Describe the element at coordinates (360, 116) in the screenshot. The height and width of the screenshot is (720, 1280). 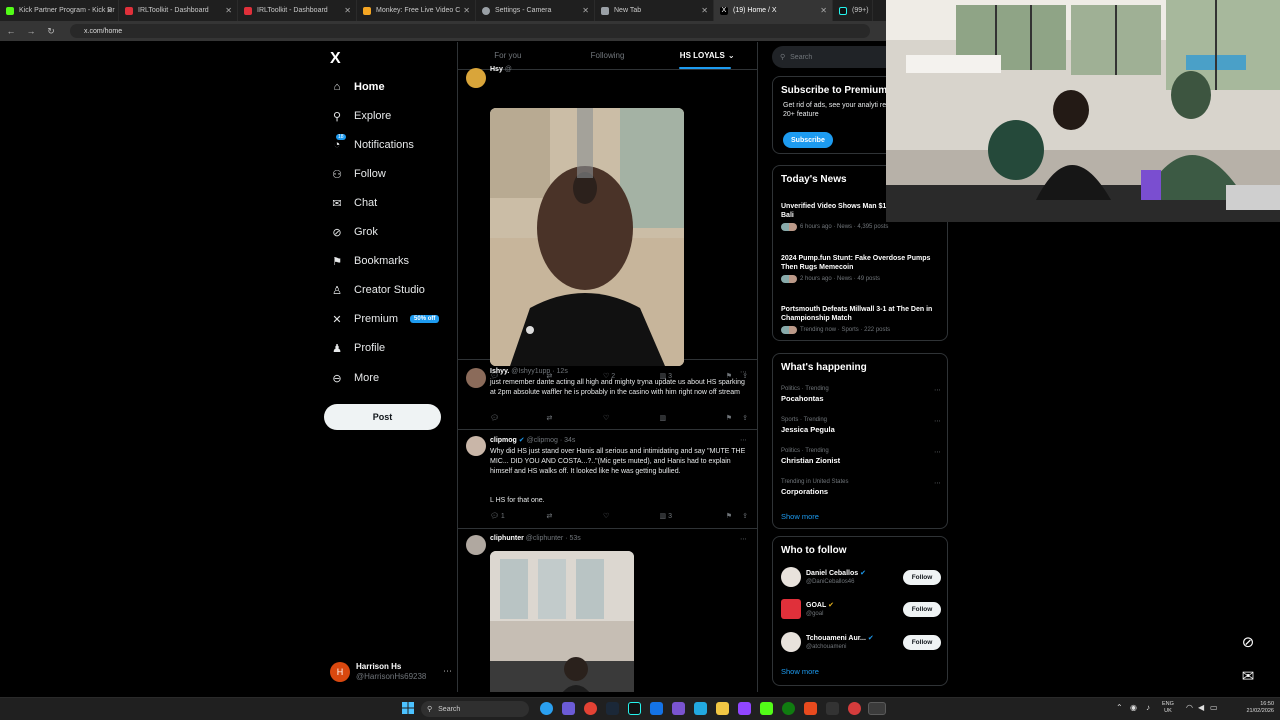
I see `nav-item-explore: ⚲ Explore` at that location.